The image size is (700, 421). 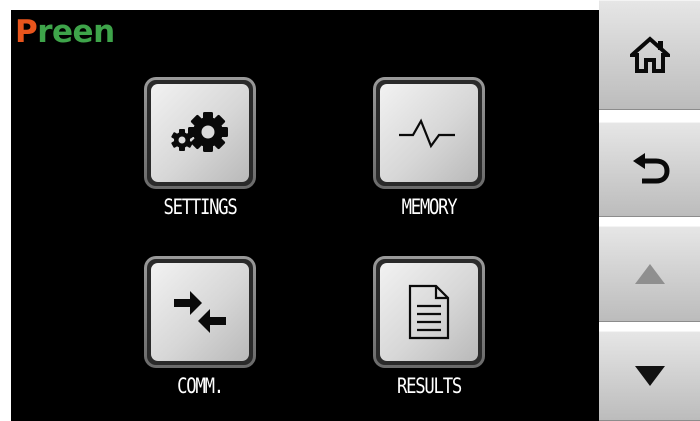 I want to click on brand-logo: Preen, so click(x=65, y=32).